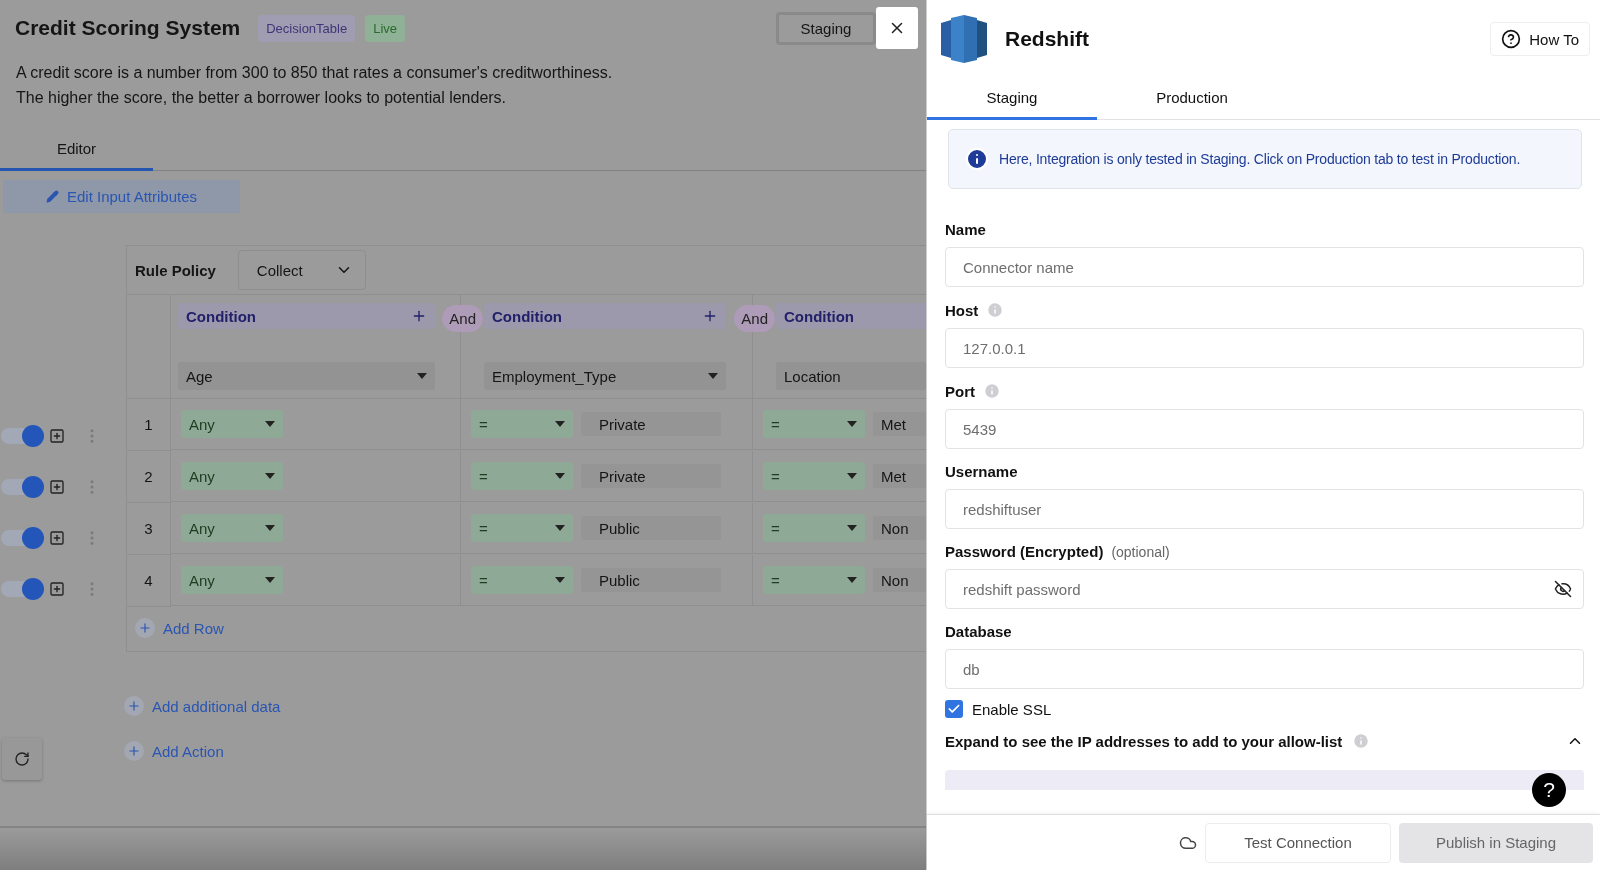 The width and height of the screenshot is (1600, 870). Describe the element at coordinates (1549, 790) in the screenshot. I see `help-button: ?` at that location.